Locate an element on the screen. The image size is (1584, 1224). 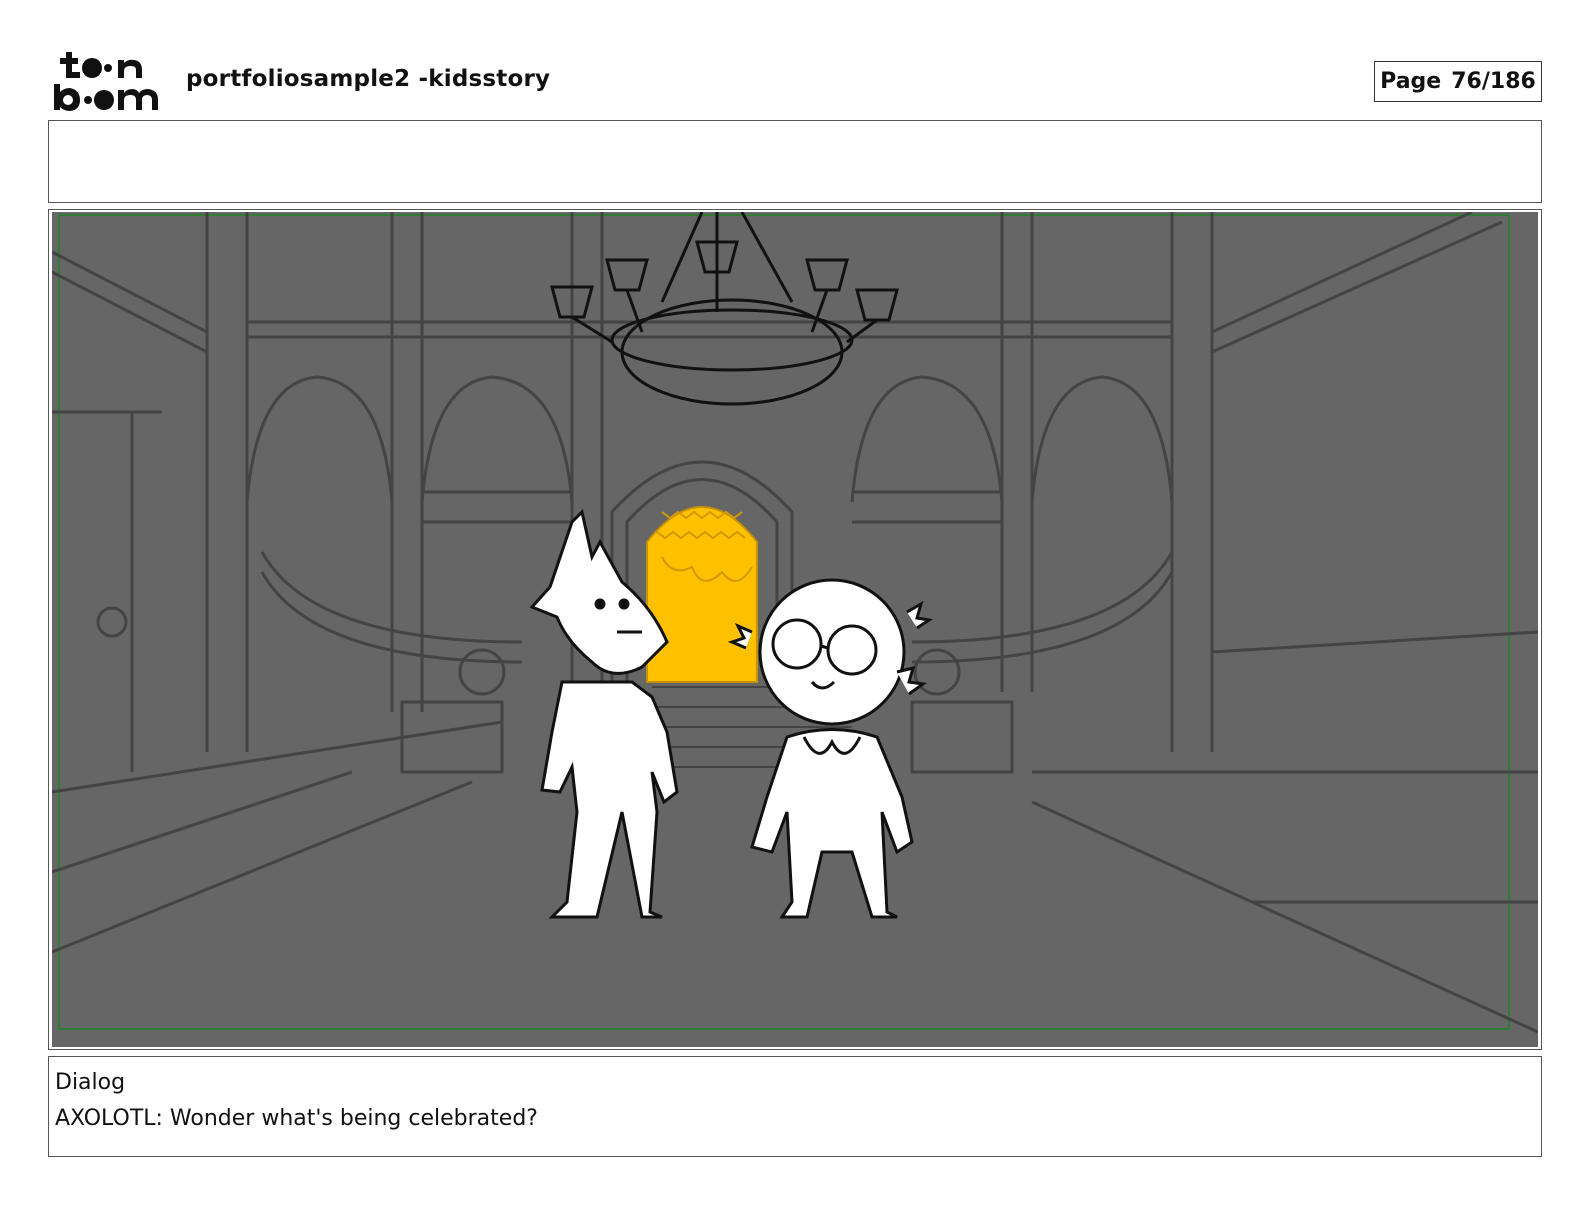
dialog-line: AXOLOTL: Wonder what's being celebrated? is located at coordinates (296, 1118).